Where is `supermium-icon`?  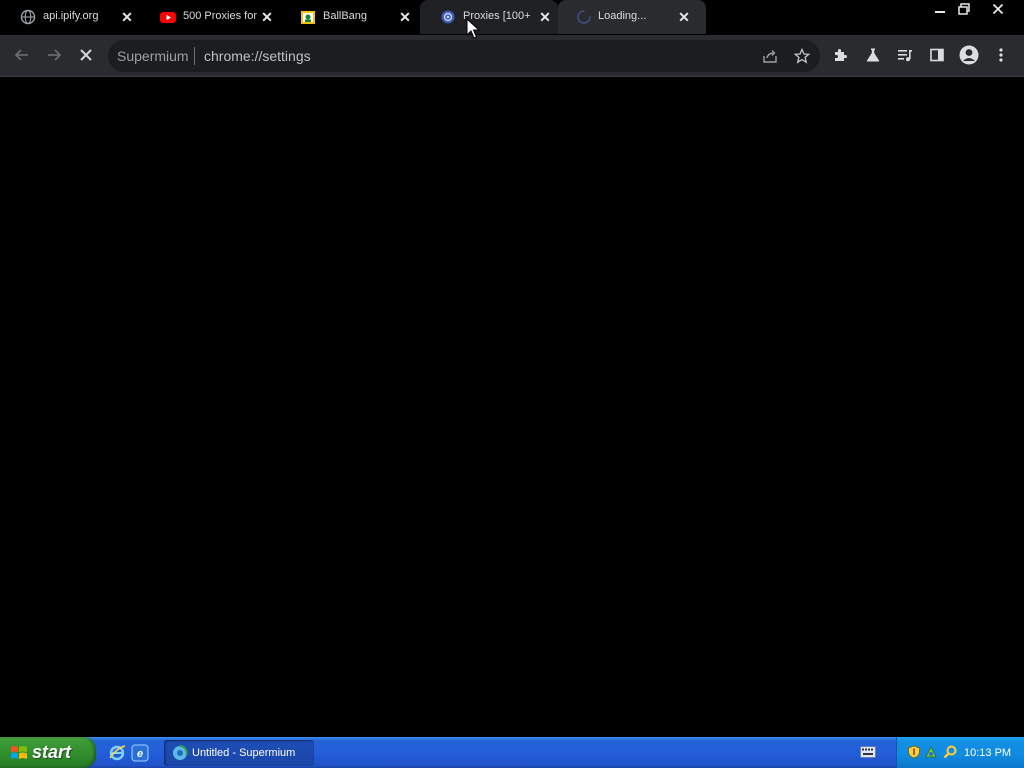
supermium-icon is located at coordinates (180, 752).